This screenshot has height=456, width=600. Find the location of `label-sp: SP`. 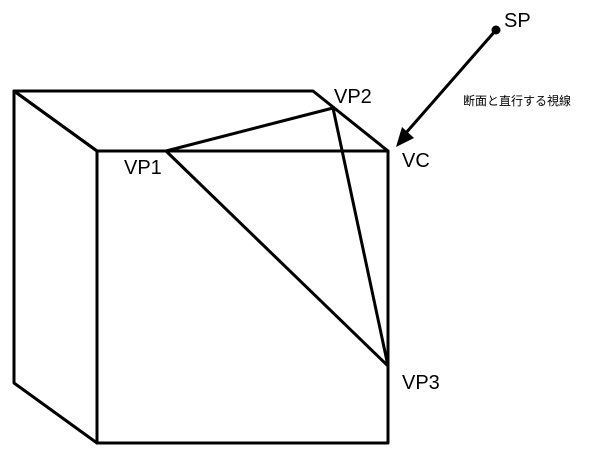

label-sp: SP is located at coordinates (517, 21).